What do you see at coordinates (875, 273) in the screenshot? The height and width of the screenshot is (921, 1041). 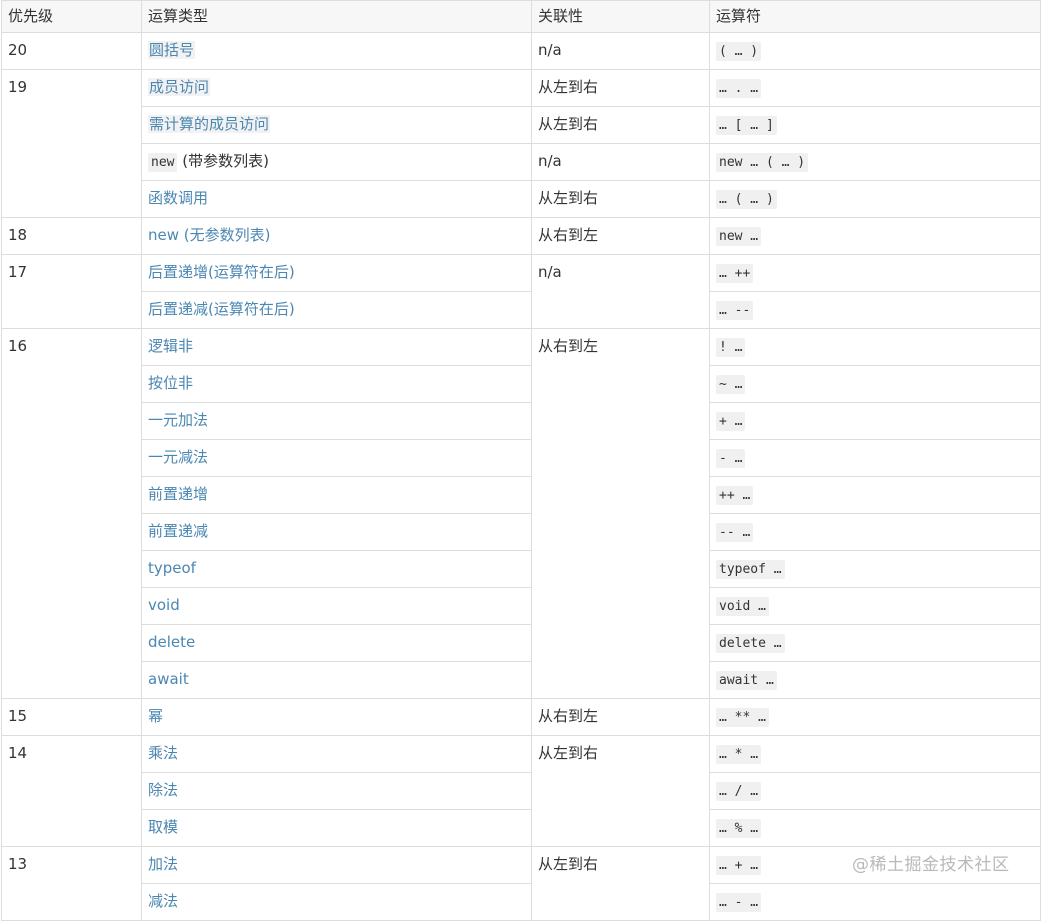 I see `operator-cell: … ++` at bounding box center [875, 273].